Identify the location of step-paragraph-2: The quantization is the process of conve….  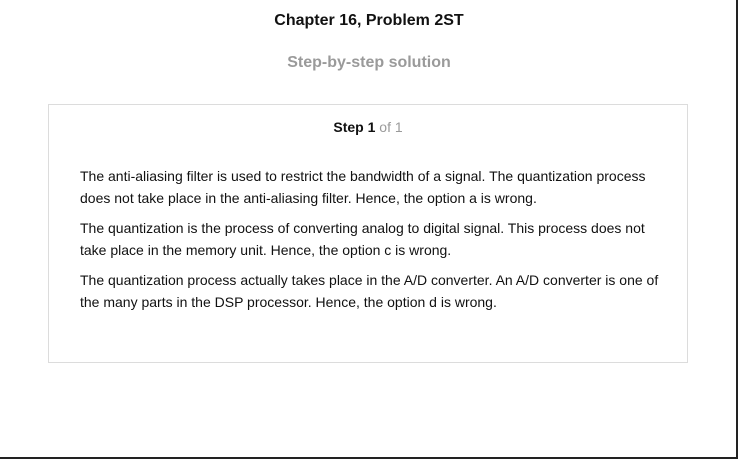
(362, 239).